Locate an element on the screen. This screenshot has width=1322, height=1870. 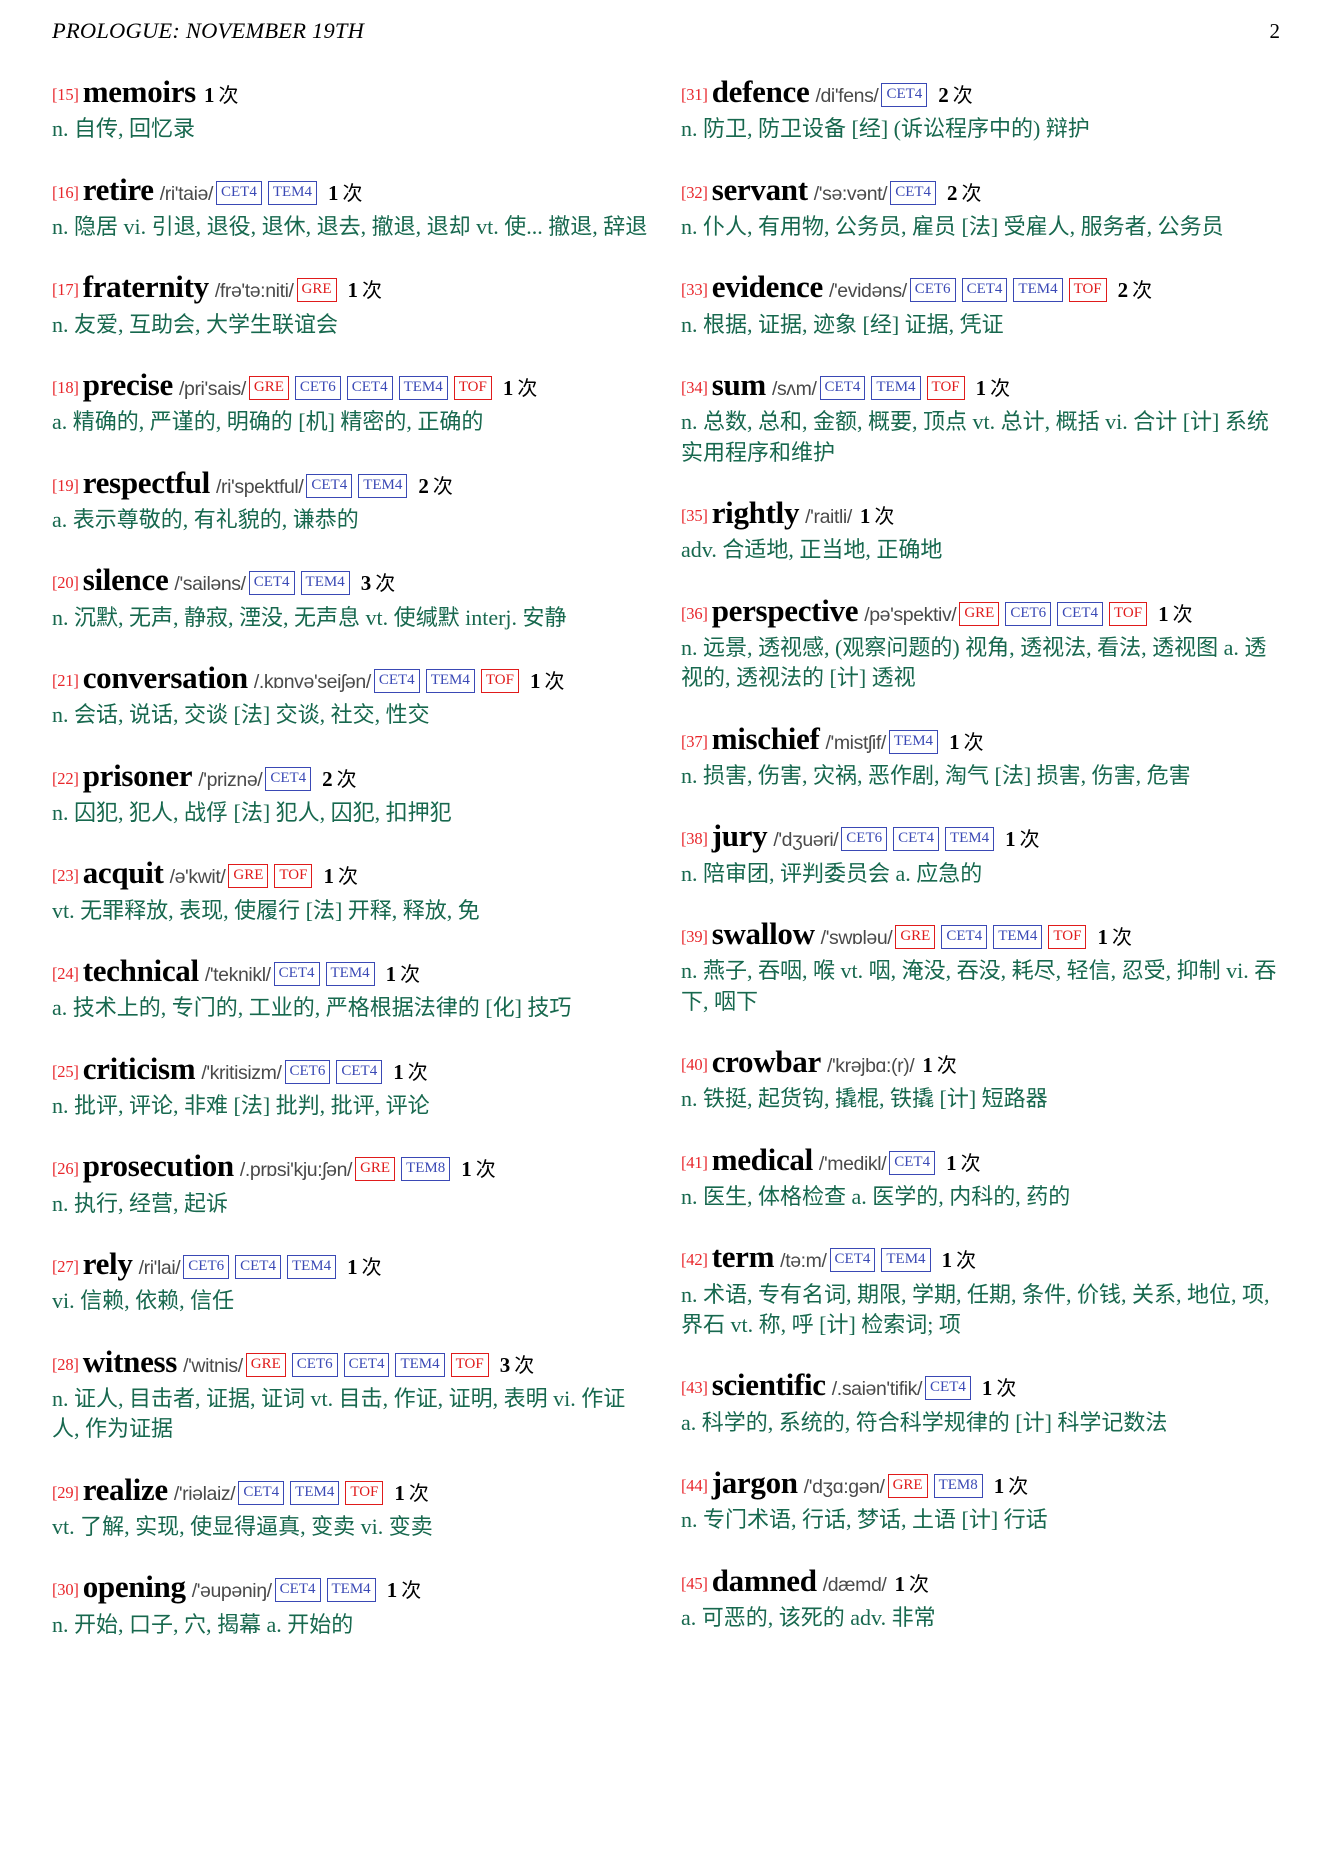
entry-word: acquit is located at coordinates (123, 872).